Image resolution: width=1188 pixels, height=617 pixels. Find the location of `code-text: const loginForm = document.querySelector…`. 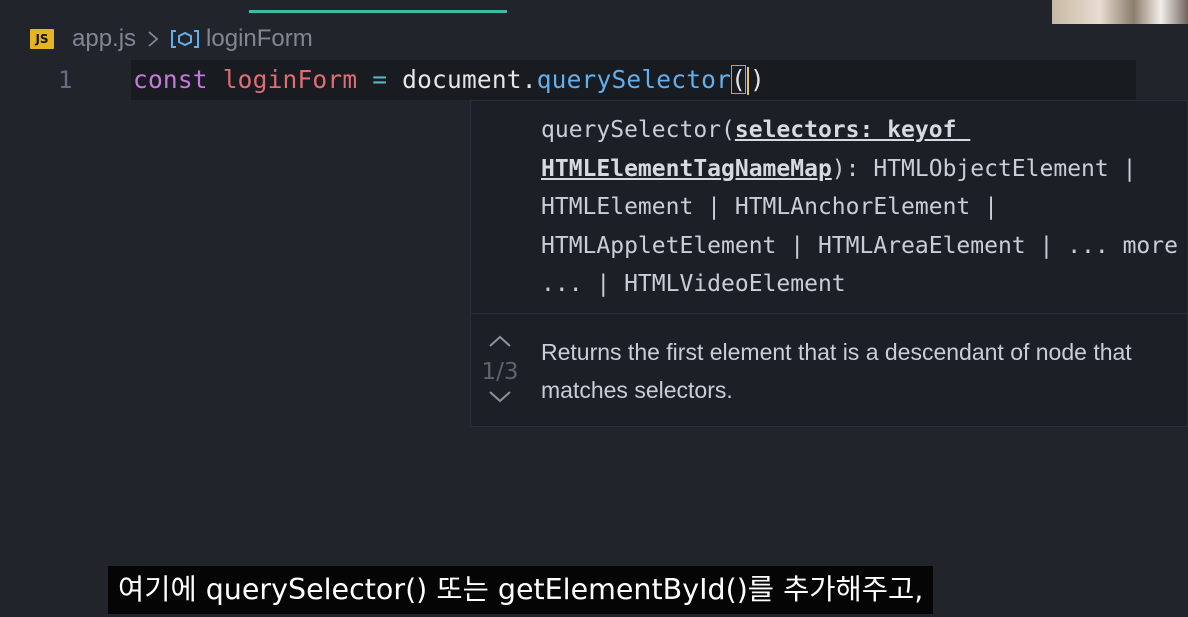

code-text: const loginForm = document.querySelector… is located at coordinates (449, 80).